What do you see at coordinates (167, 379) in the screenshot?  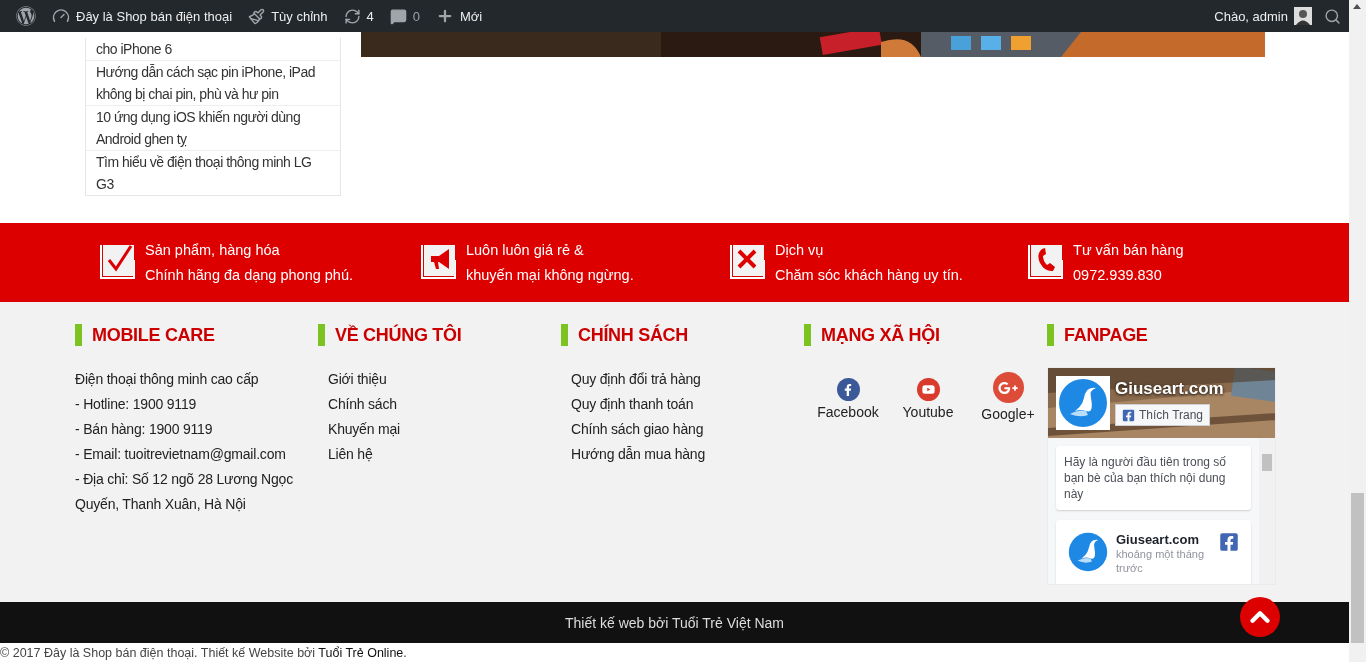 I see `contact-text: Điện thoại thông minh cao cấp` at bounding box center [167, 379].